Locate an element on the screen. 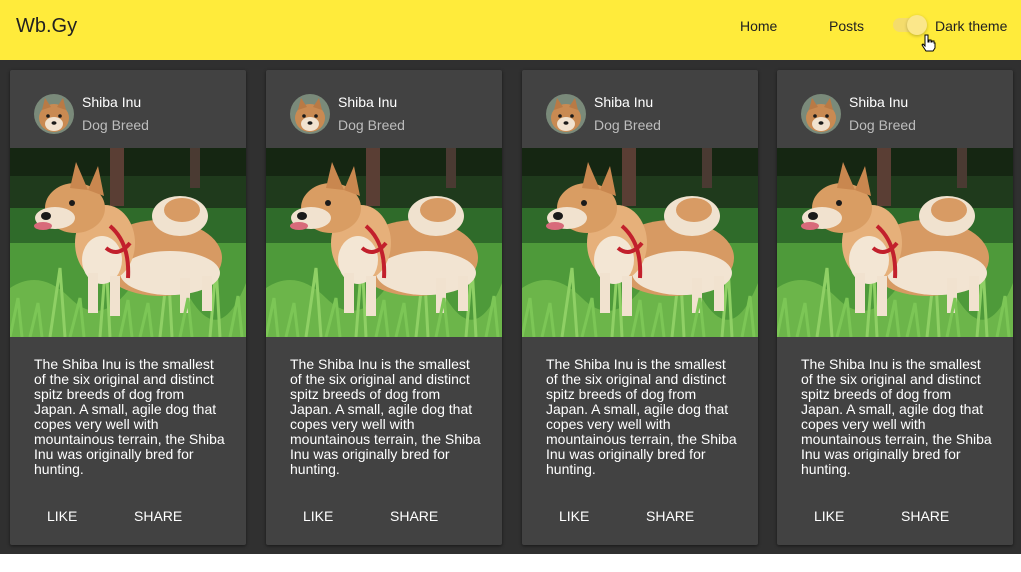  dark-theme-switch is located at coordinates (910, 25).